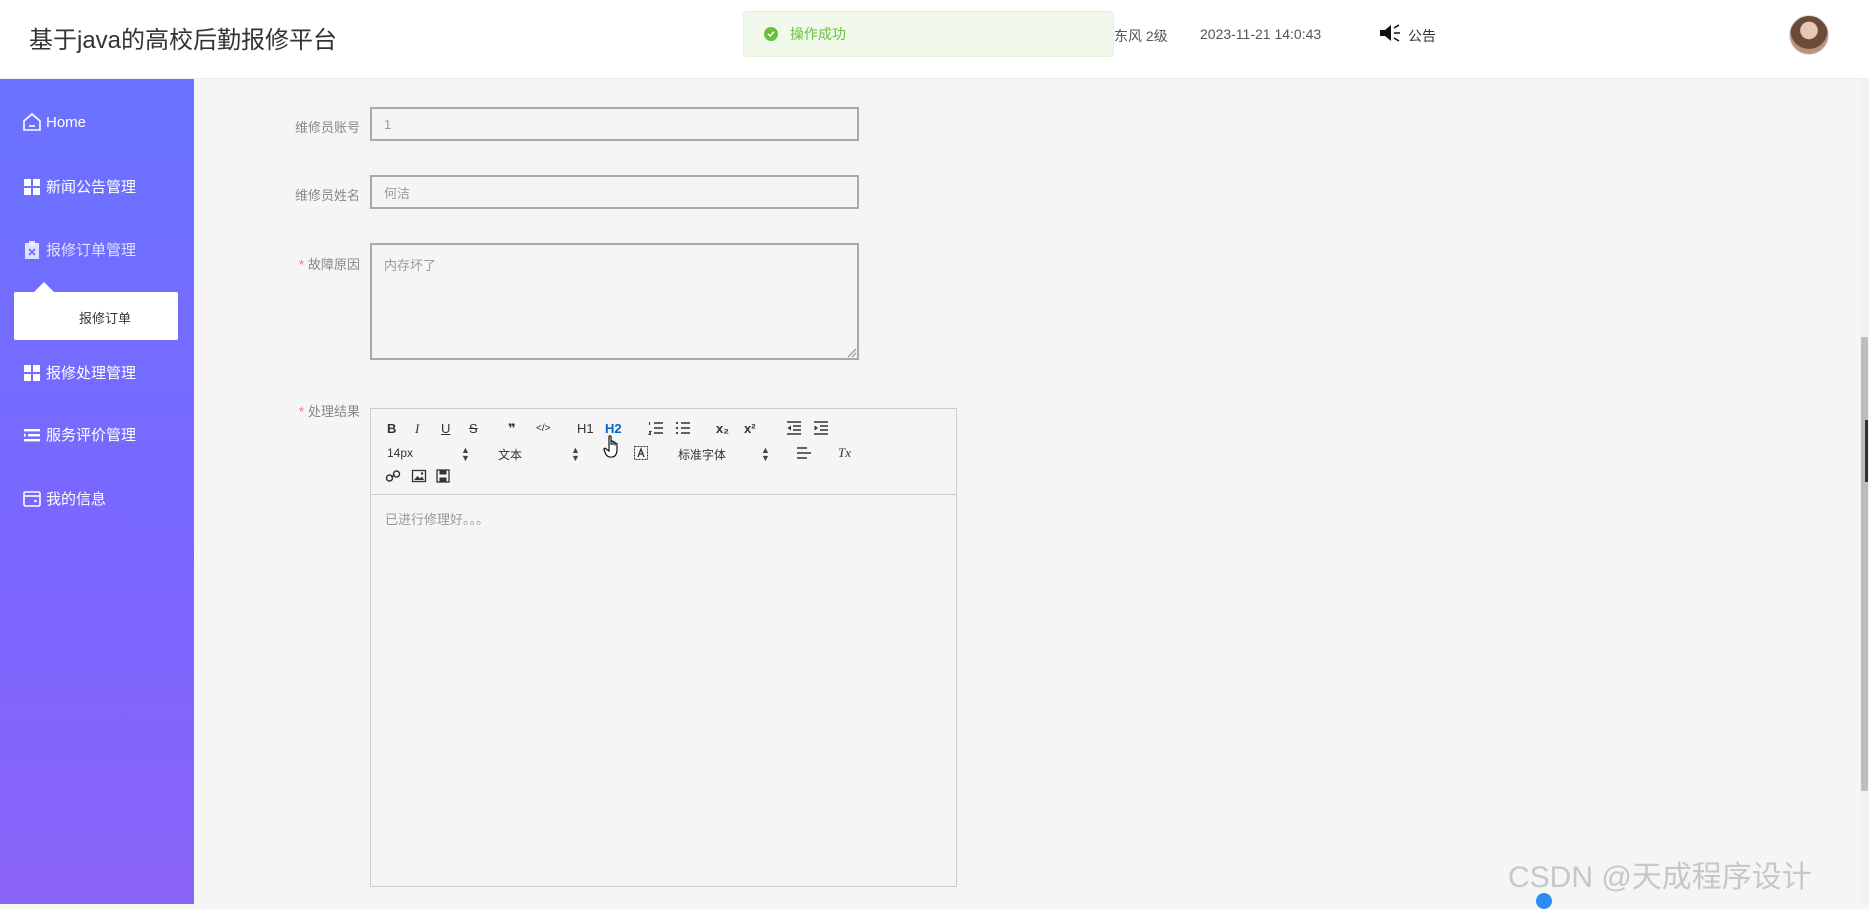 The image size is (1869, 909). Describe the element at coordinates (32, 499) in the screenshot. I see `card-icon` at that location.